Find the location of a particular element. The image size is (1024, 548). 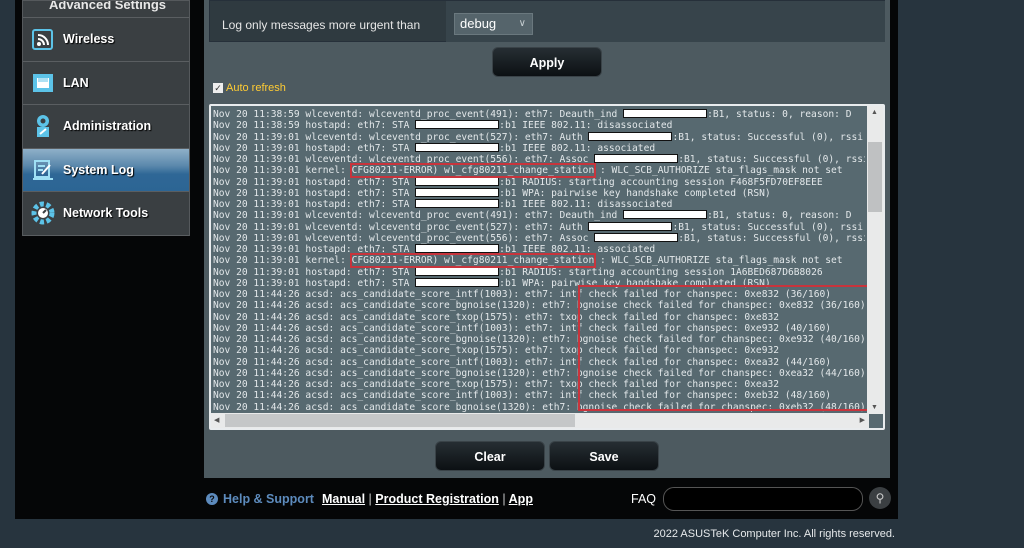

sidebar-item-wireless: Wireless is located at coordinates (106, 40).